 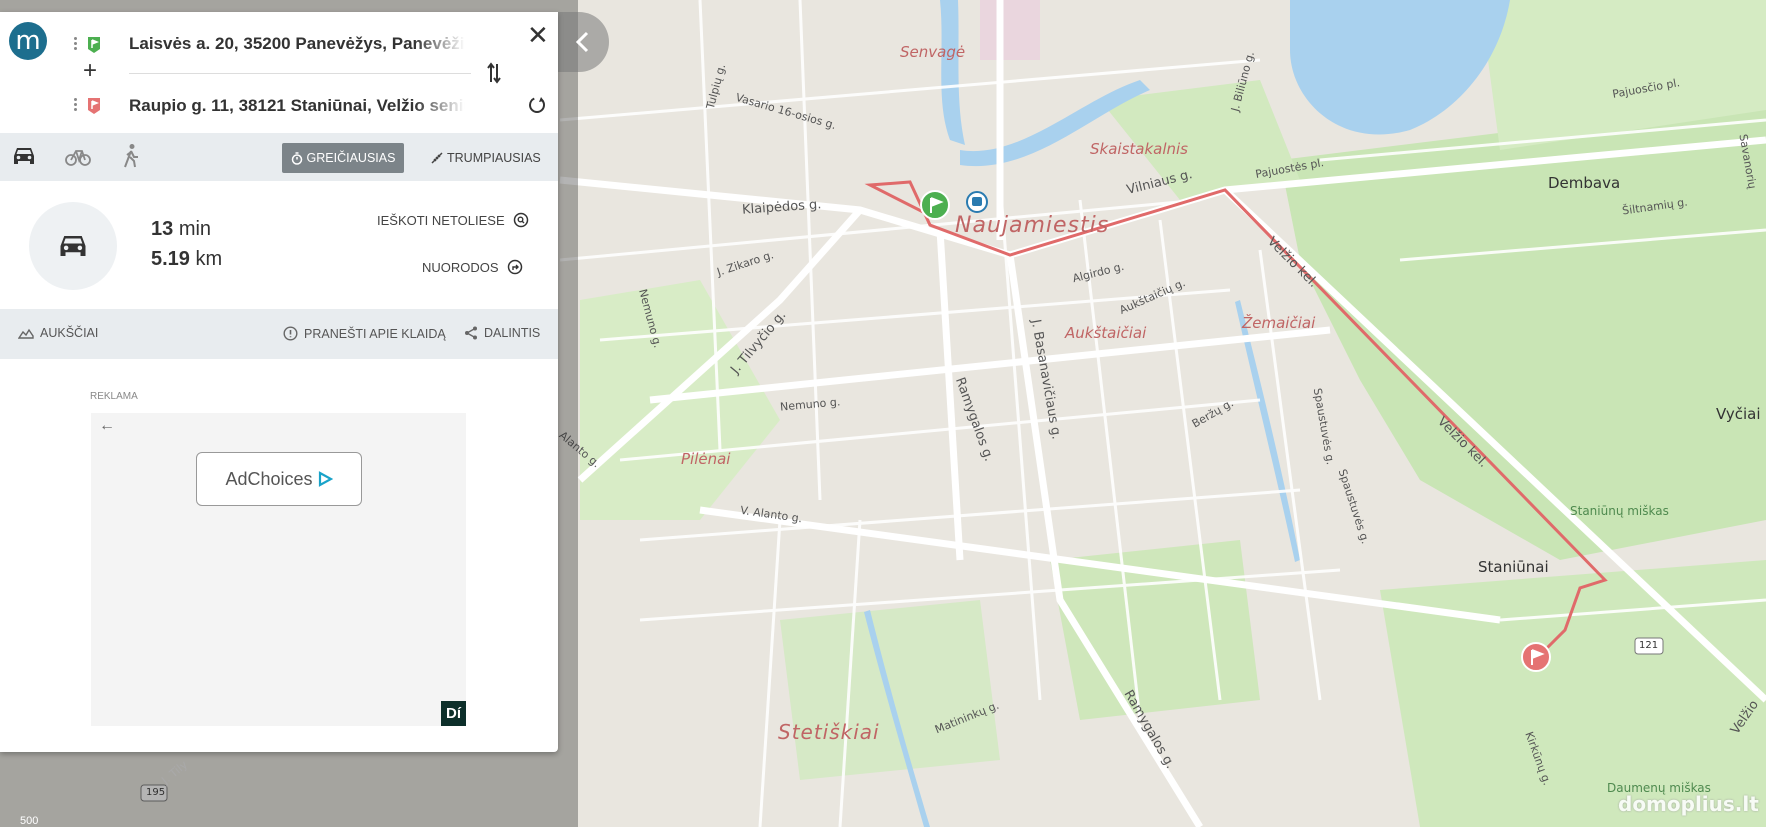 I want to click on road-number-badge: 121, so click(x=1649, y=645).